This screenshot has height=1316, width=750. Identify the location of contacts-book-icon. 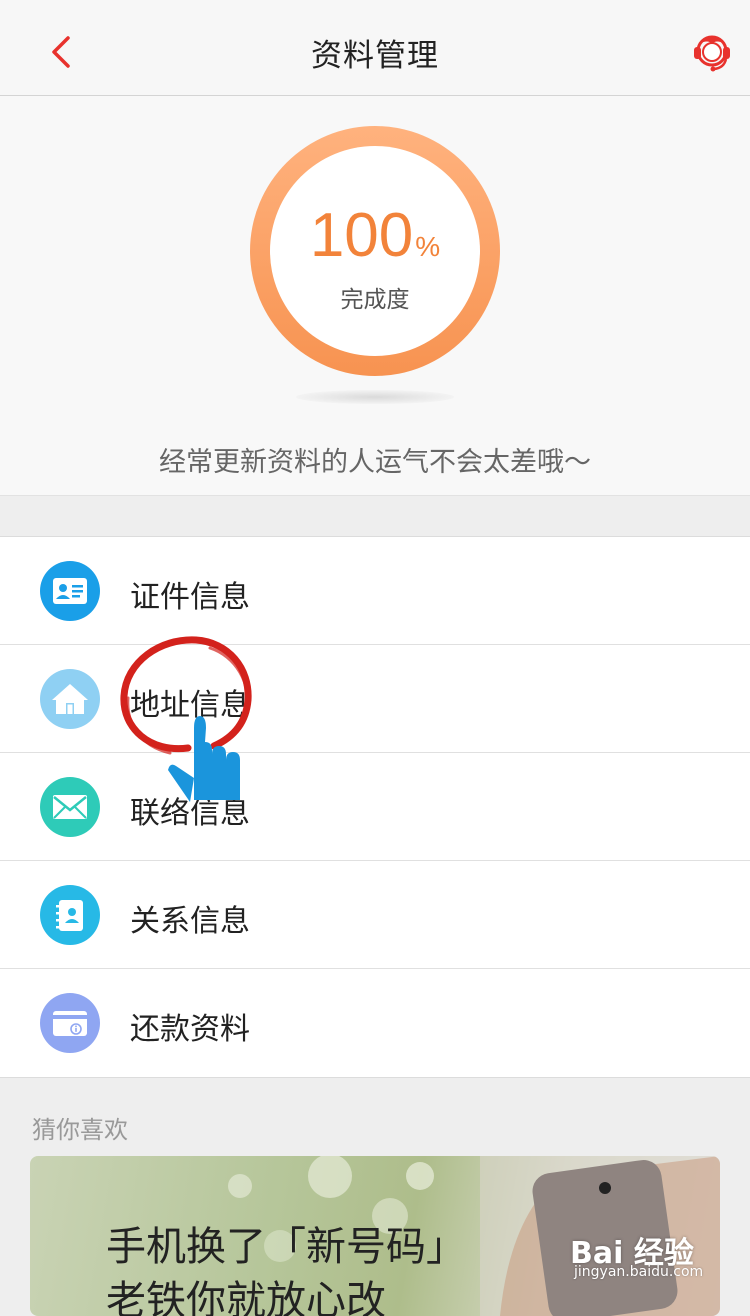
(70, 915).